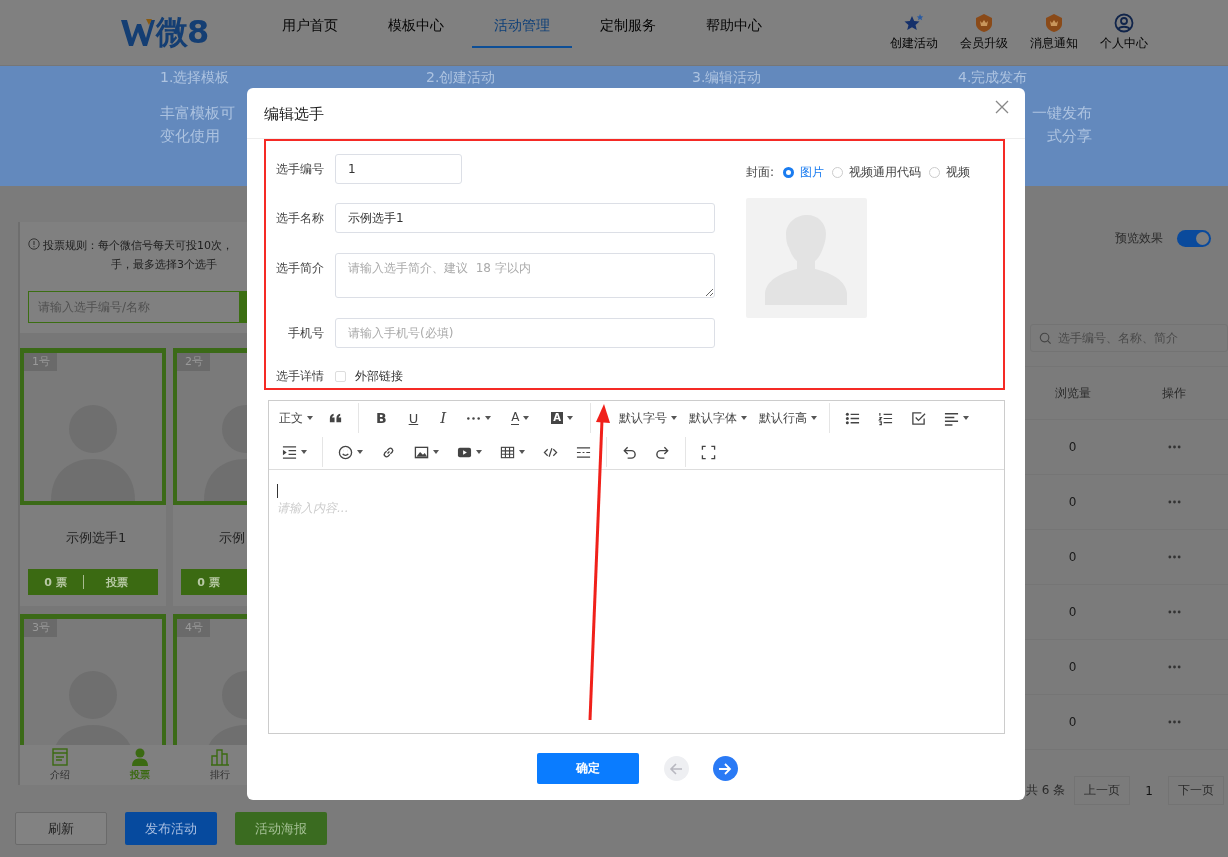  I want to click on bold-button: B, so click(381, 418).